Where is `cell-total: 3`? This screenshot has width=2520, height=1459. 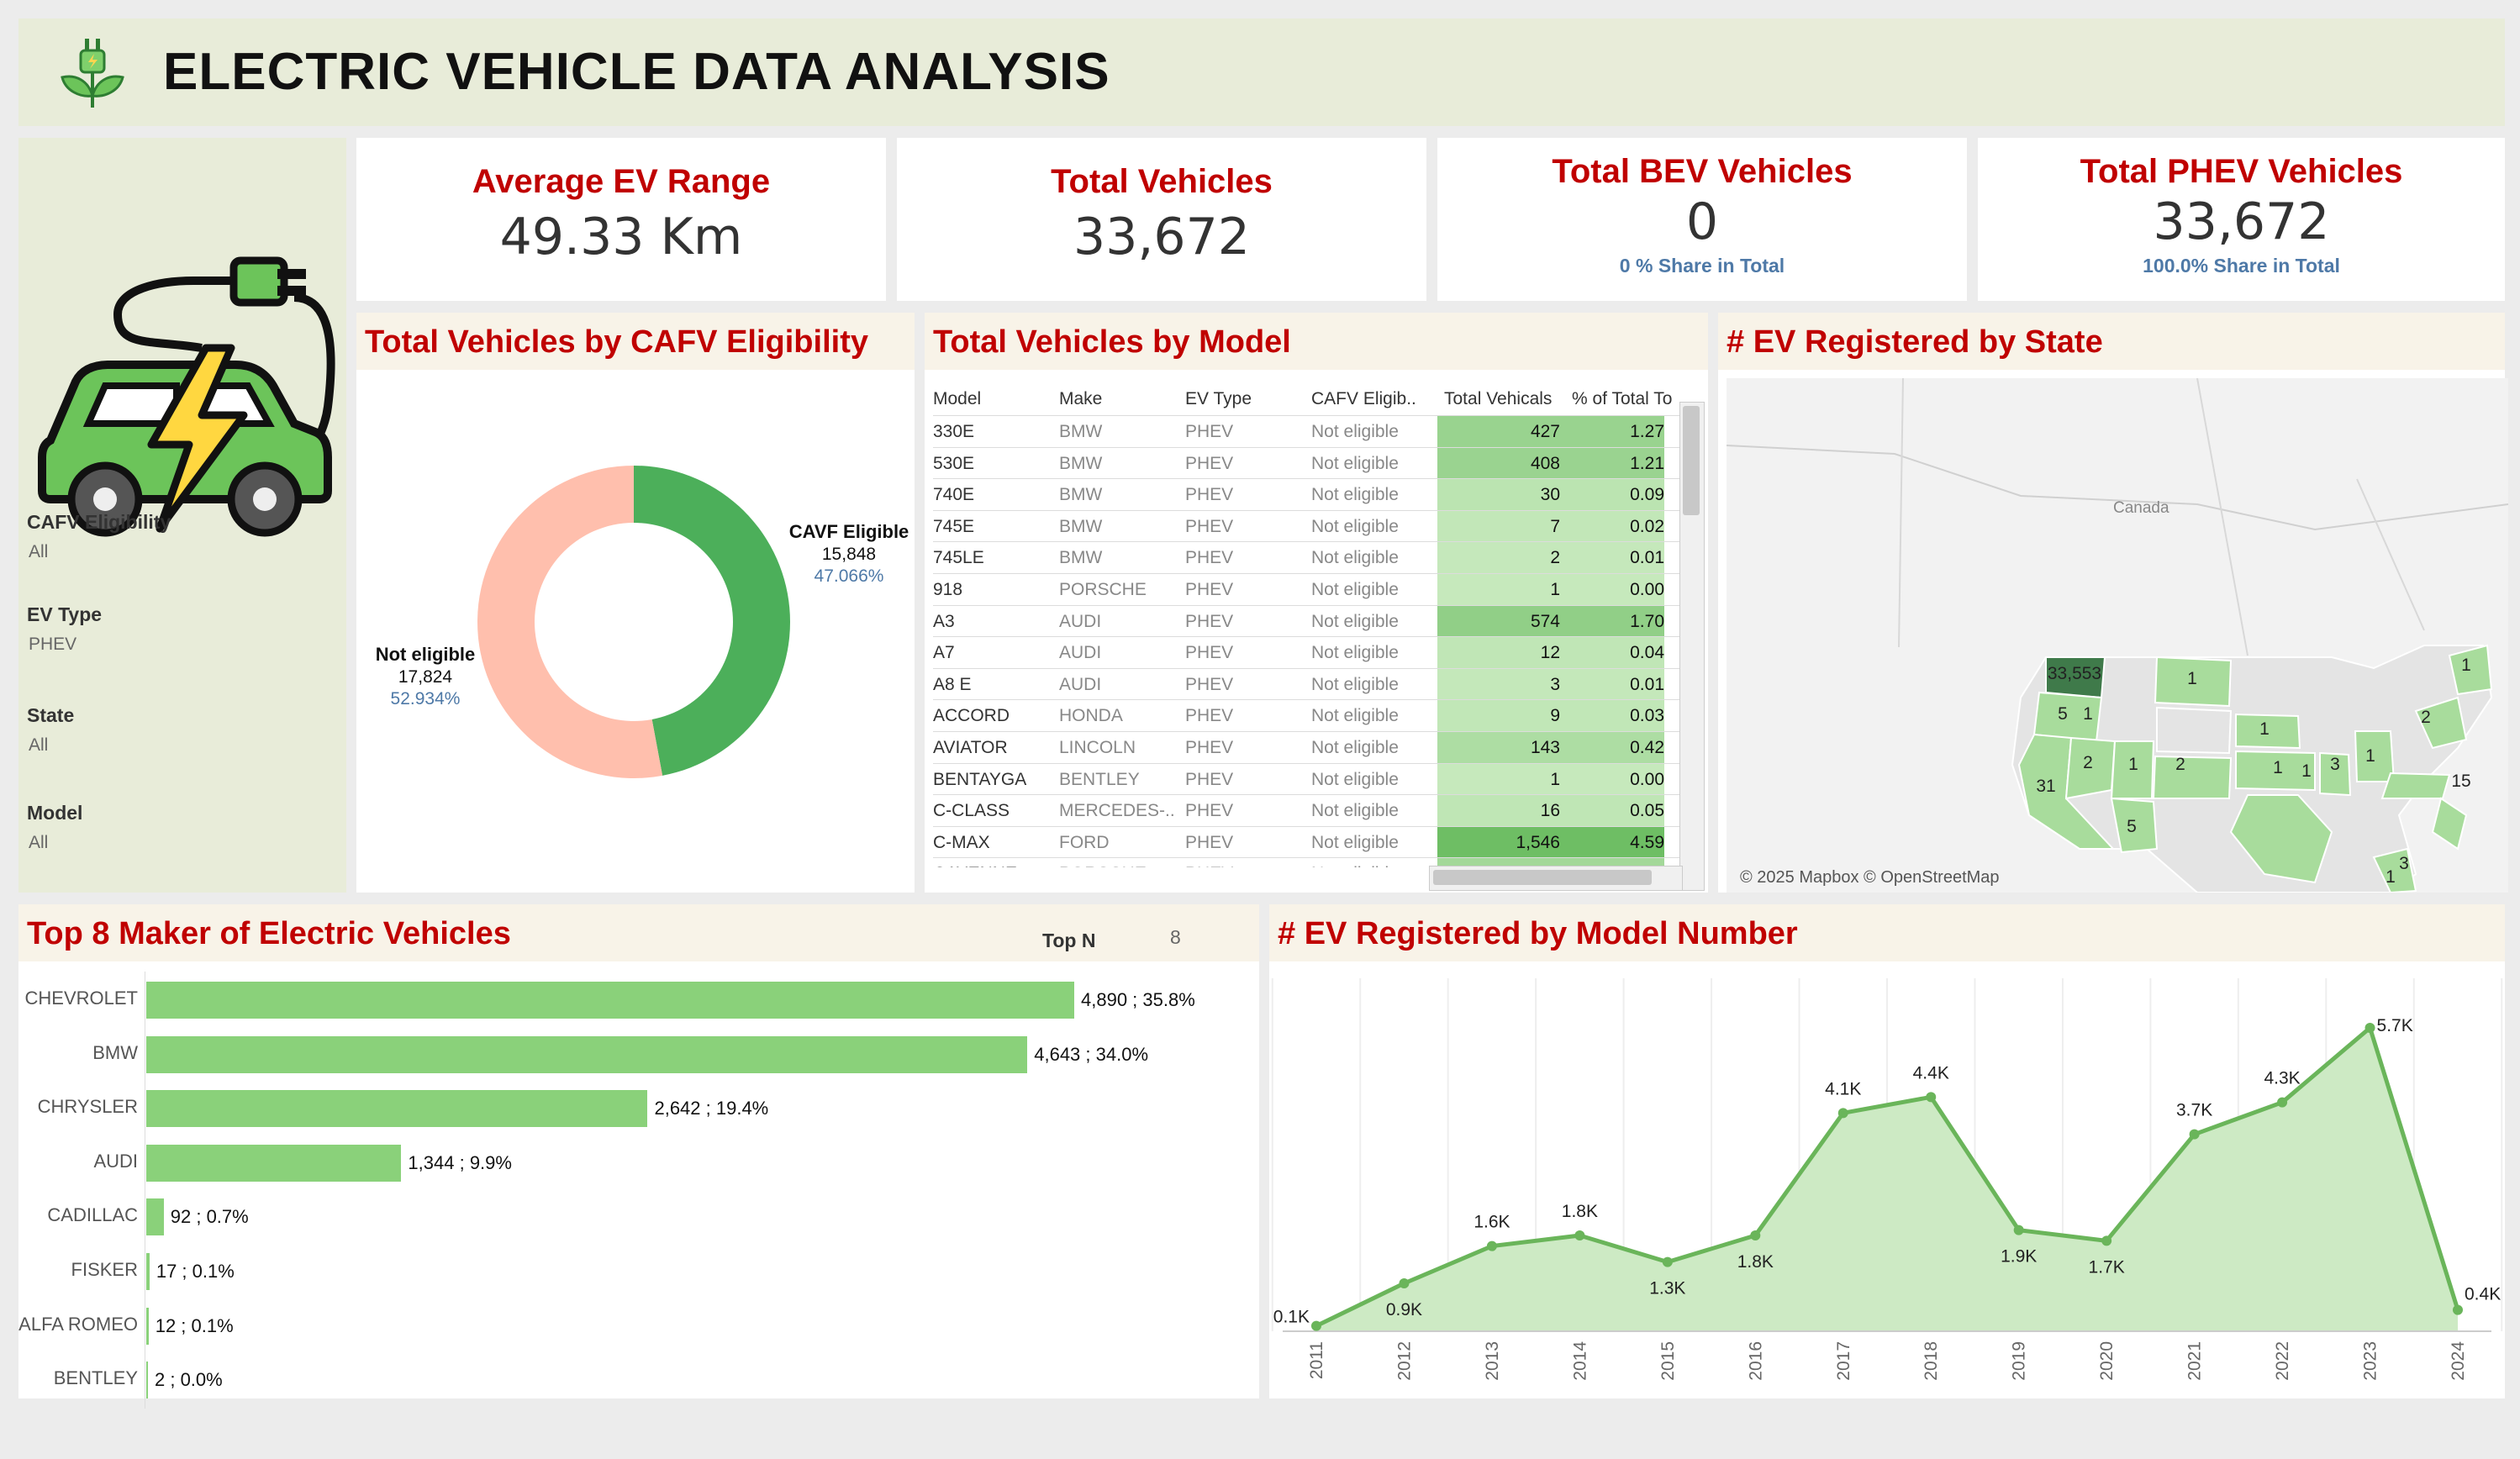
cell-total: 3 is located at coordinates (1504, 684).